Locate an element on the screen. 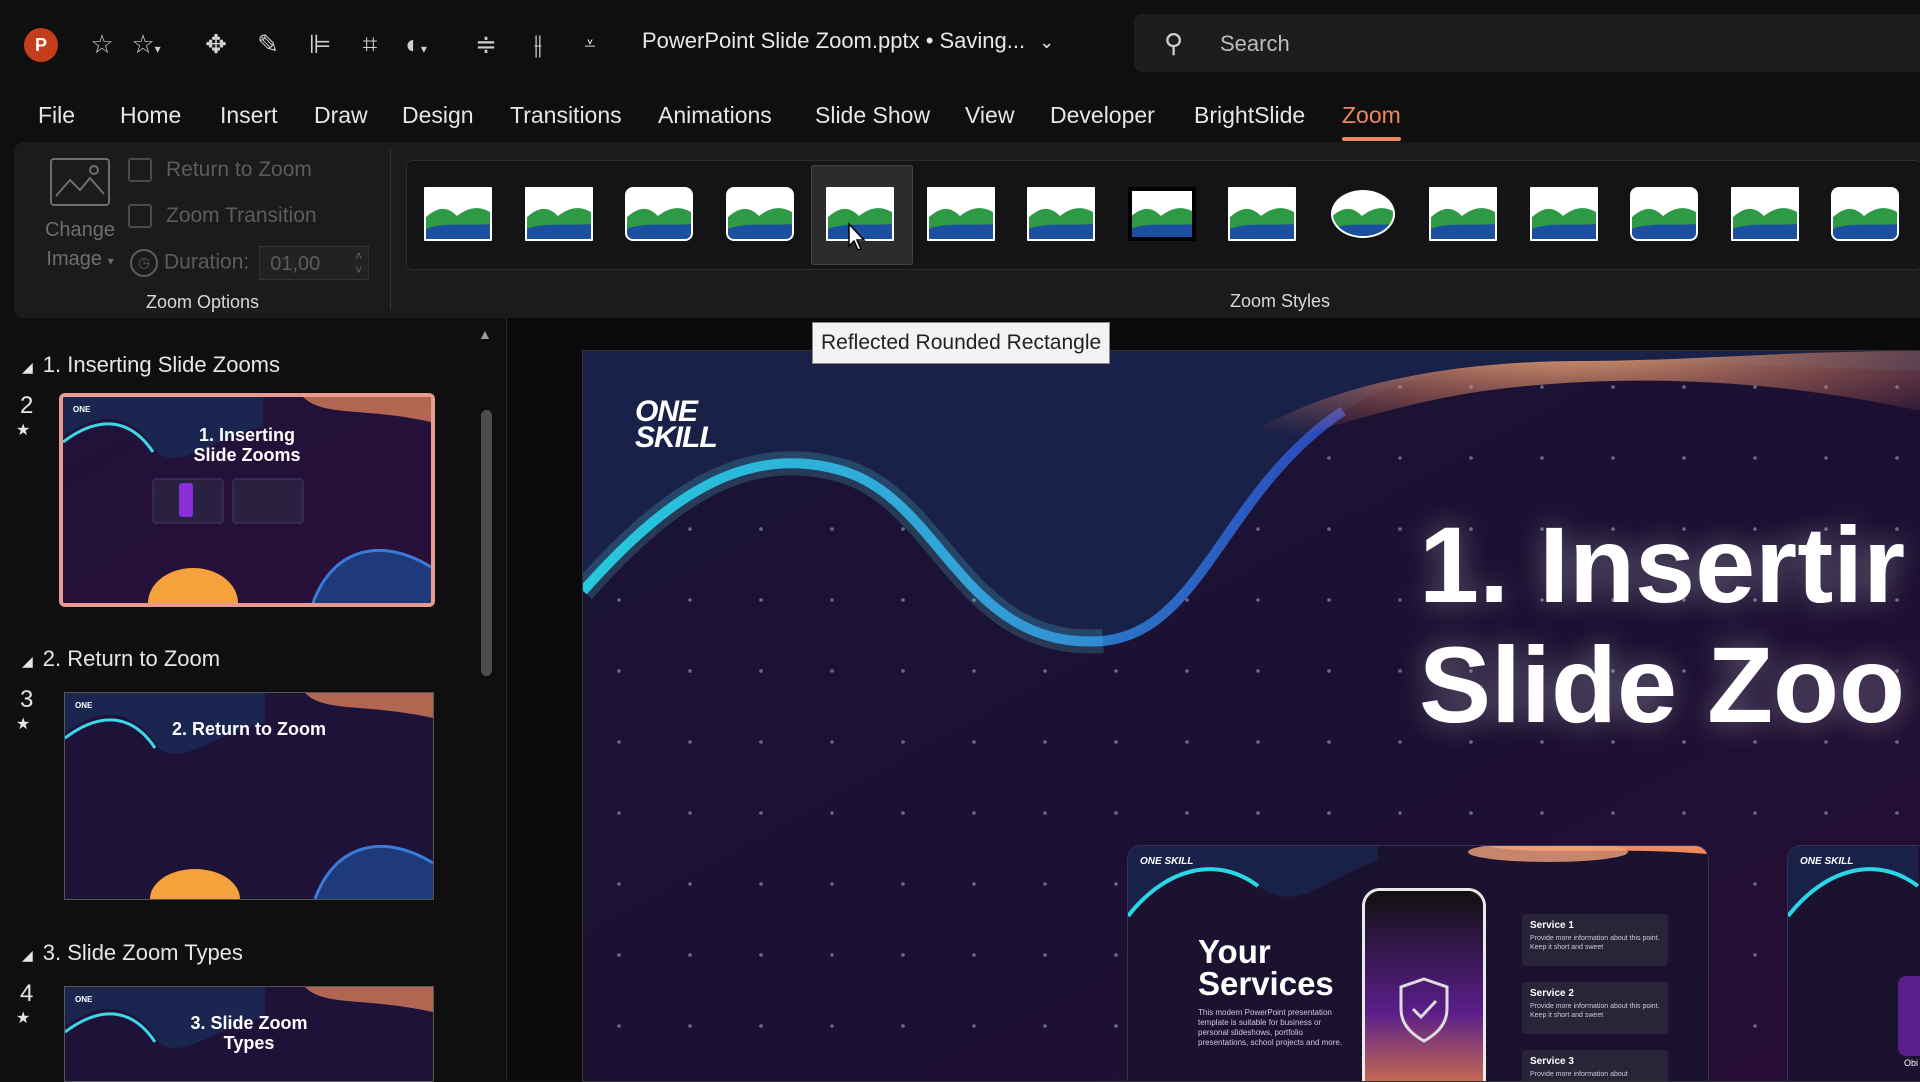 This screenshot has height=1082, width=1920. zoom-style-tooltip: Reflected Rounded Rectangle is located at coordinates (961, 343).